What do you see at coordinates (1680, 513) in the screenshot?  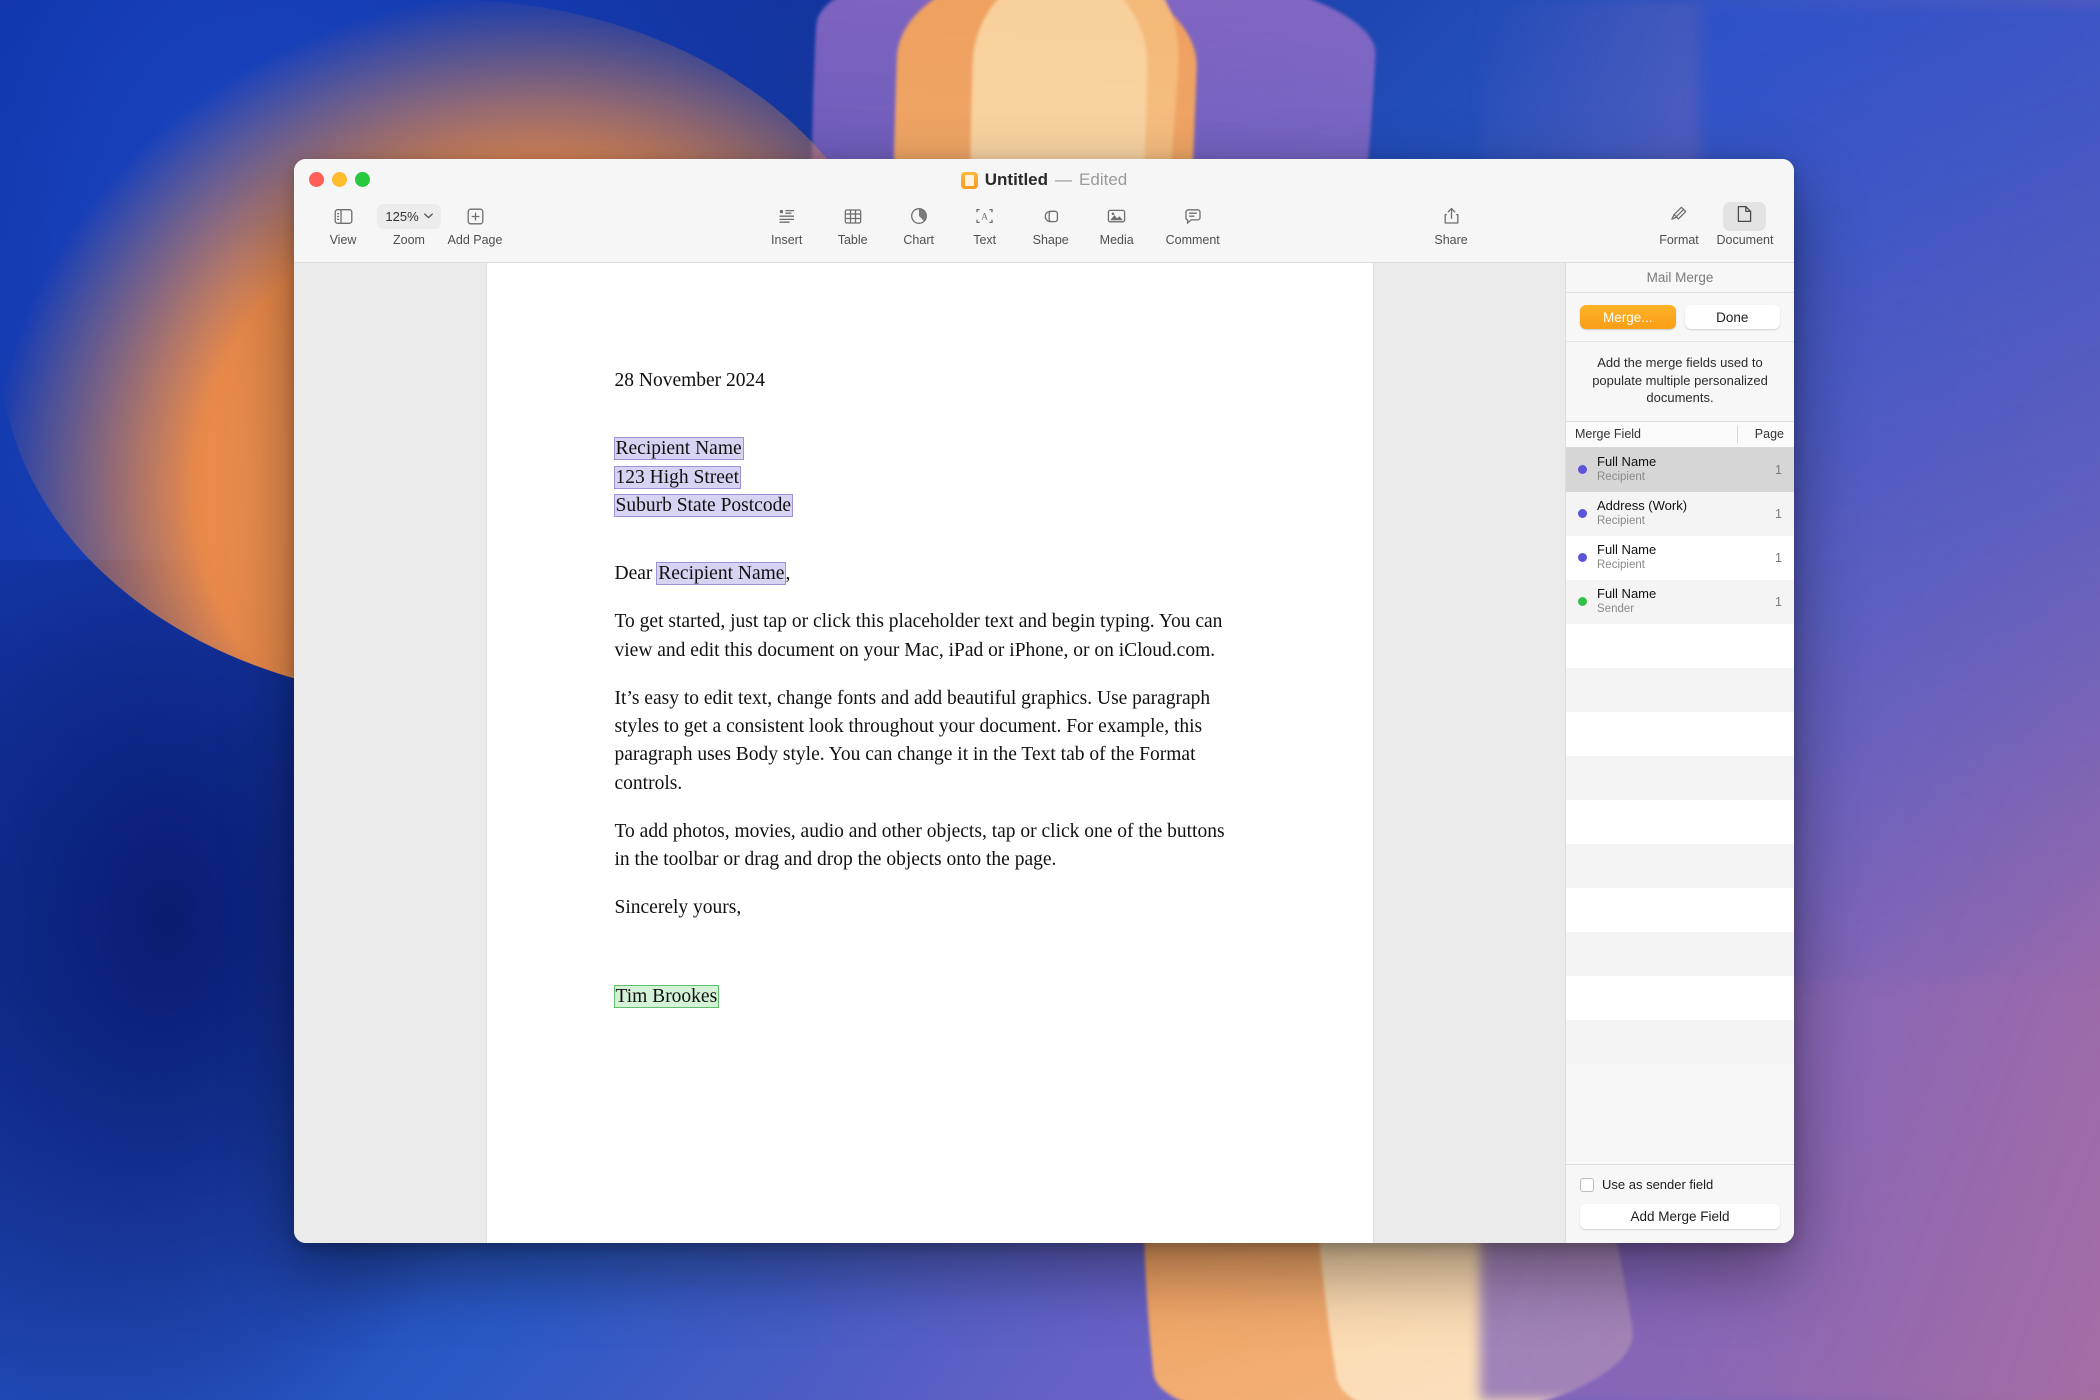 I see `merge-field-row: Address (Work) Recipient 1` at bounding box center [1680, 513].